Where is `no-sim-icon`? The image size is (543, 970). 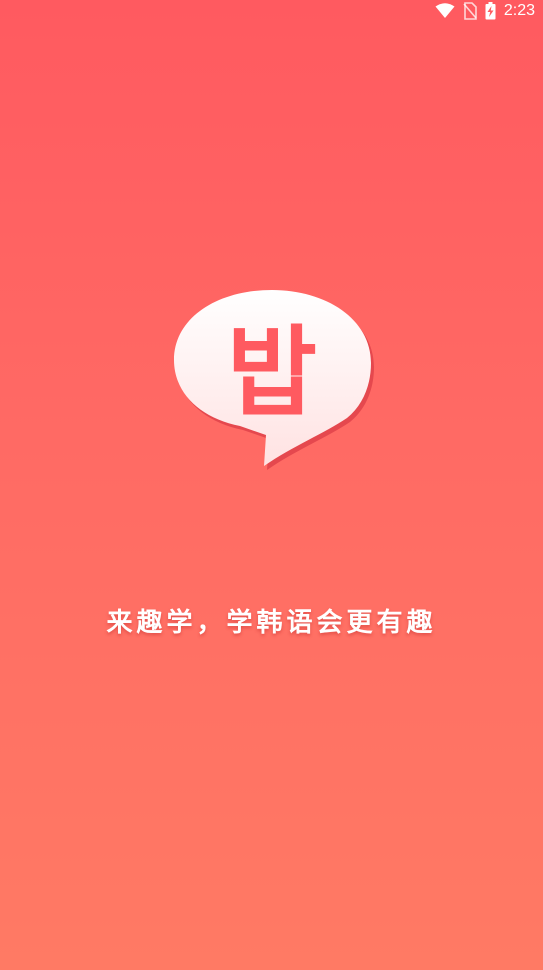
no-sim-icon is located at coordinates (470, 11).